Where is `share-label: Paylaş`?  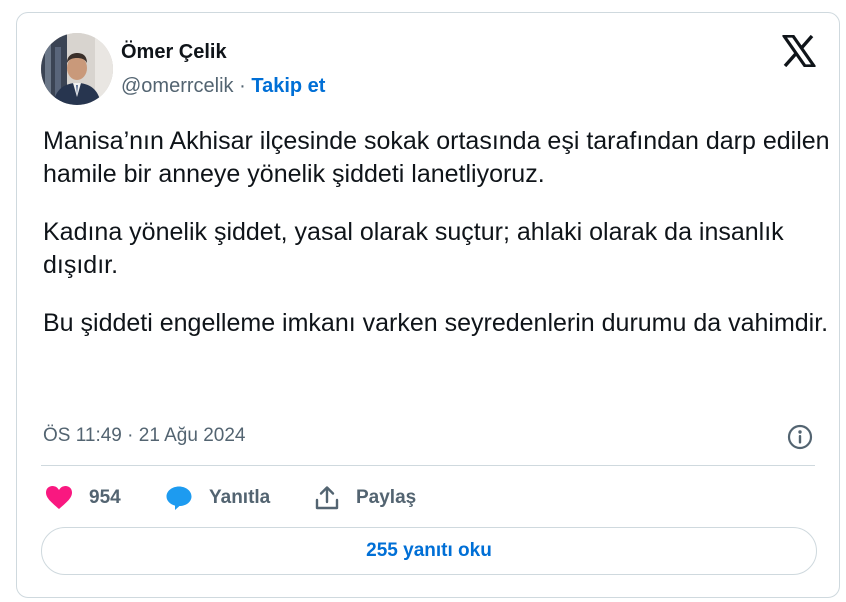 share-label: Paylaş is located at coordinates (386, 497).